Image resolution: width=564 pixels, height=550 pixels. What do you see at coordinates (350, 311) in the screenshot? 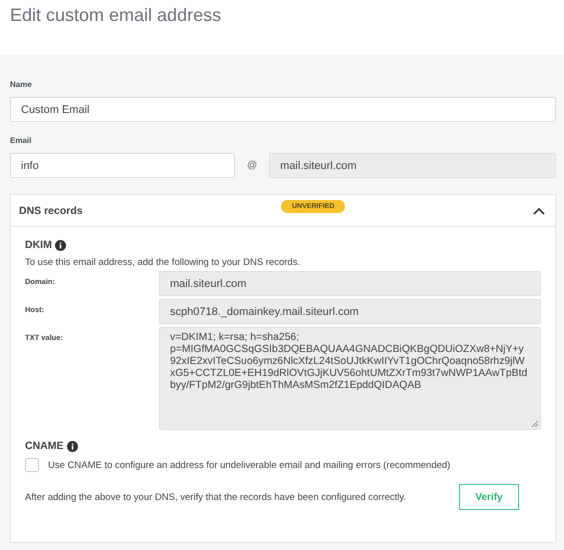
I see `record-value-field: scph0718._domainkey.mail.siteurl.com` at bounding box center [350, 311].